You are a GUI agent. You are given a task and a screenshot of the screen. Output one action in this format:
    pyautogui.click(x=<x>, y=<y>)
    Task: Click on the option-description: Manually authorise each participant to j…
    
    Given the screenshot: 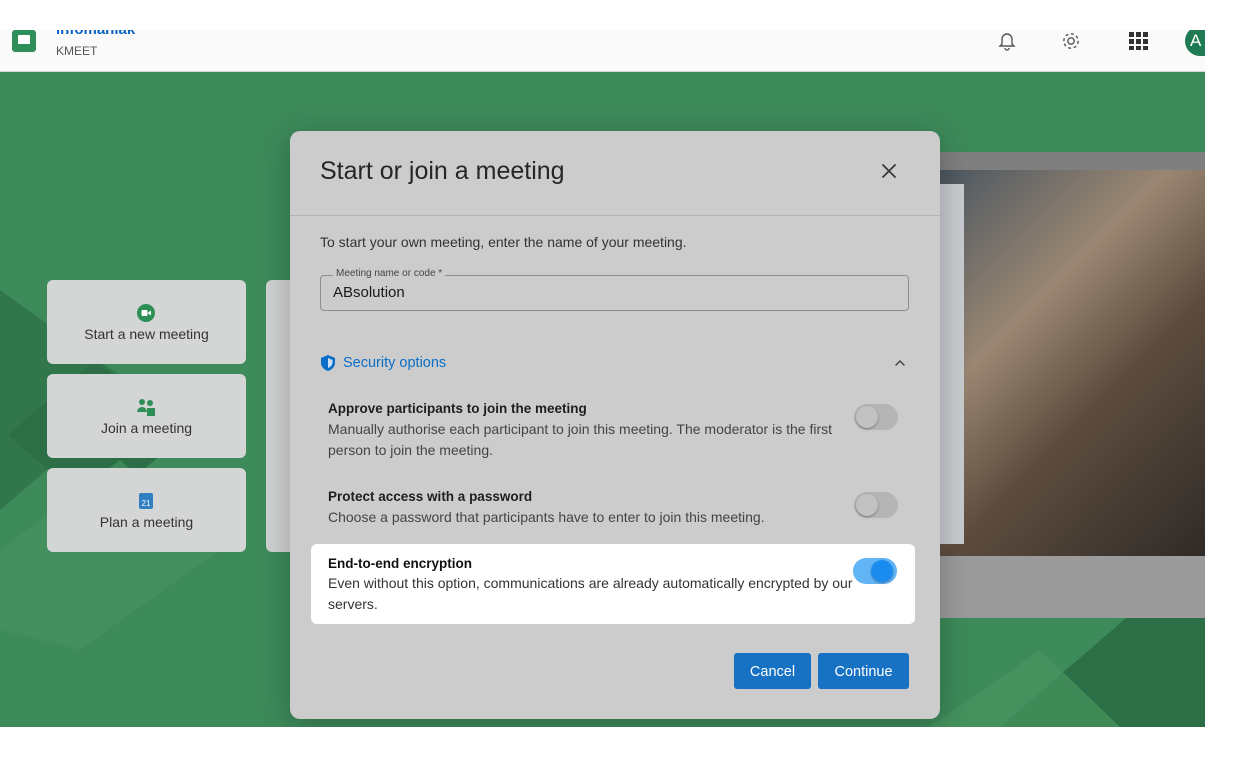 What is the action you would take?
    pyautogui.click(x=580, y=439)
    